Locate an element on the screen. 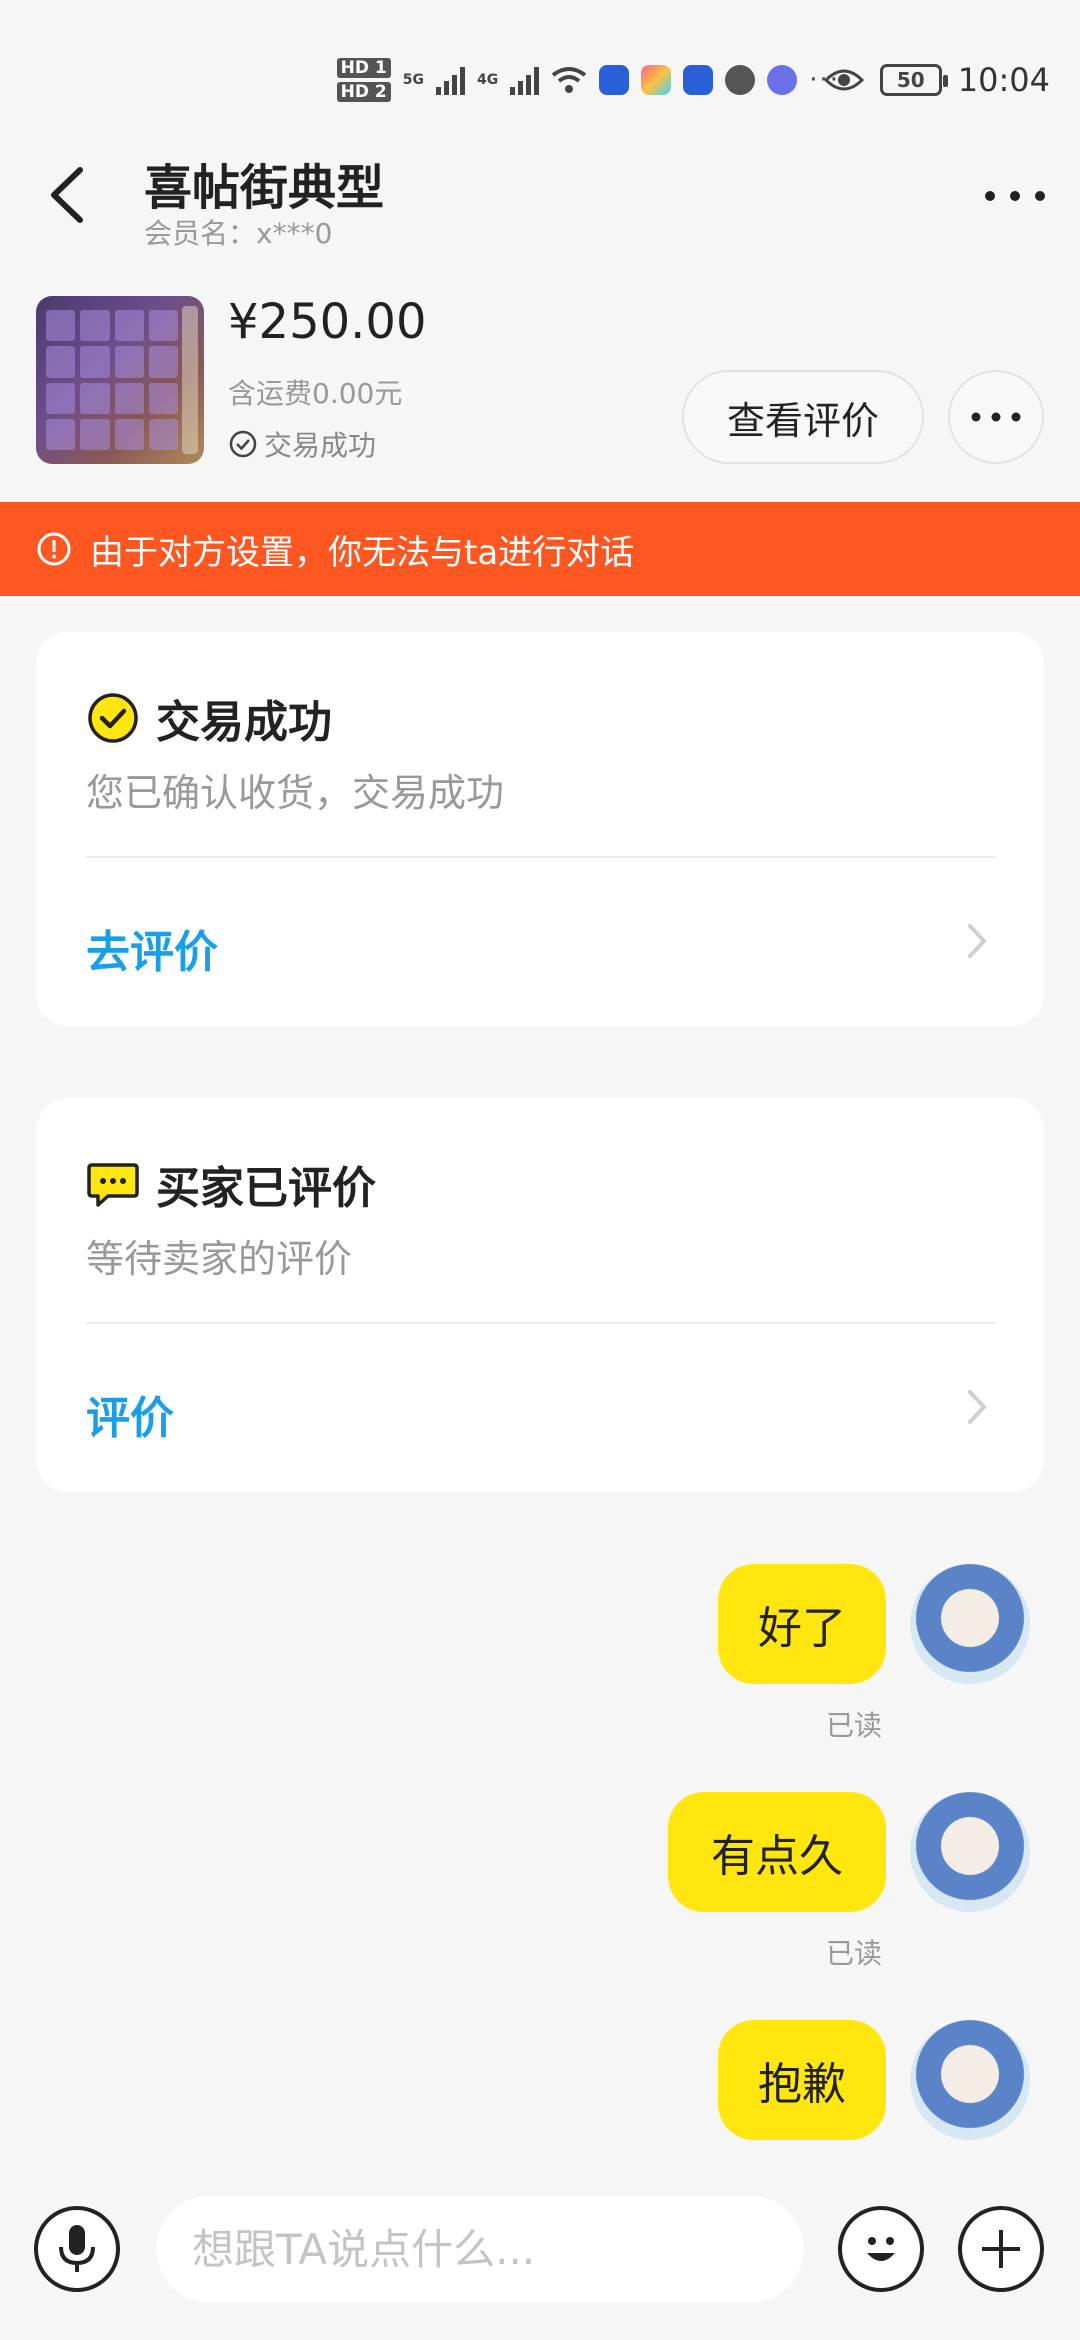 The width and height of the screenshot is (1080, 2340). product-more-button is located at coordinates (996, 417).